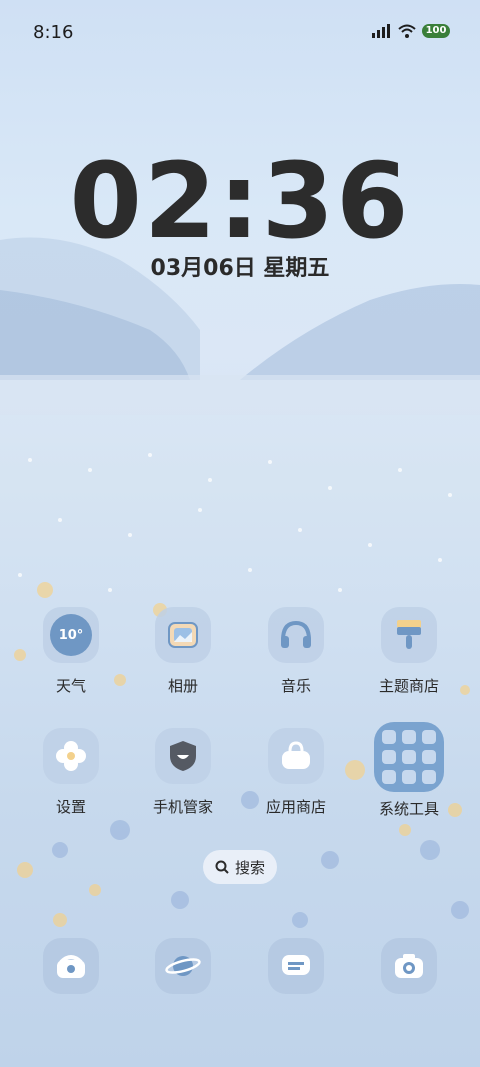  I want to click on lock-clock-date: 03月06日 星期五, so click(240, 266).